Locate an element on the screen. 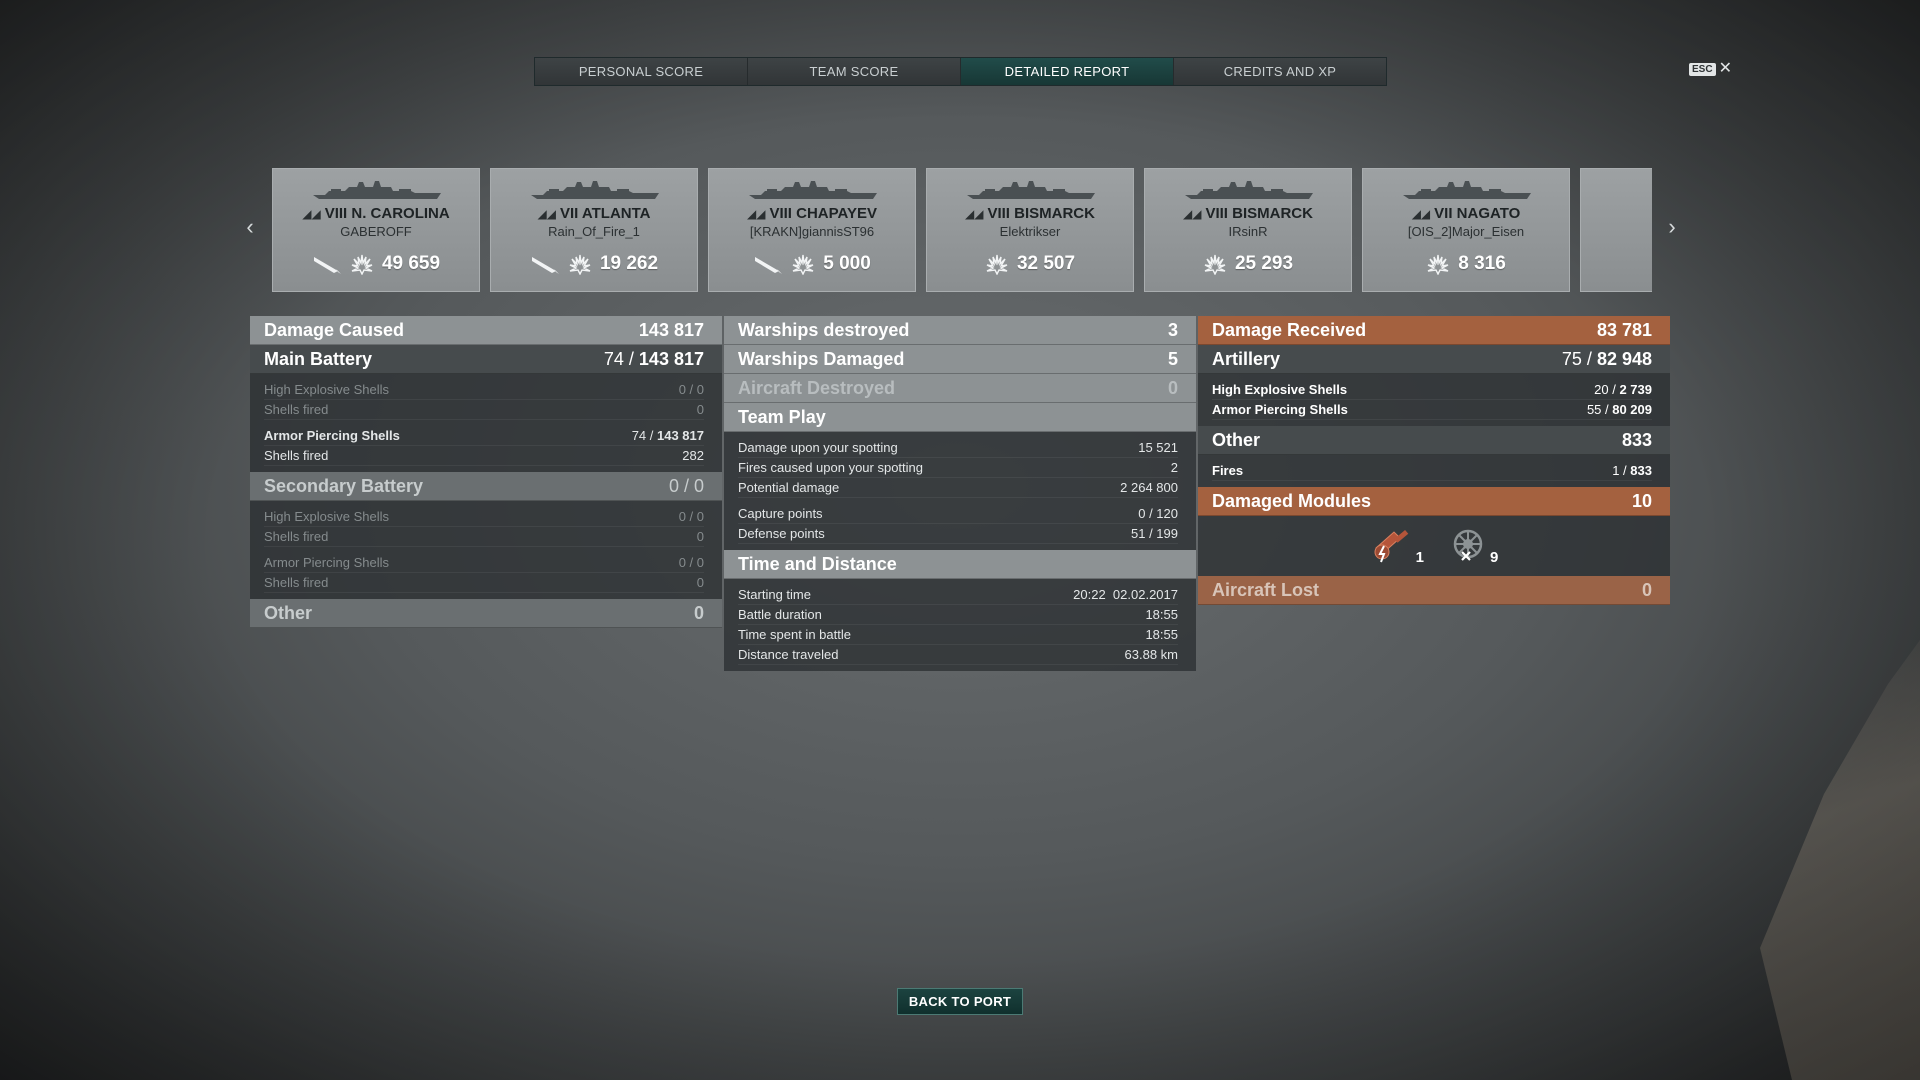 Image resolution: width=1920 pixels, height=1080 pixels. ship-card: ◢◢ VIII CHAPAYEV [KRAKN]giannisST96 5 000 is located at coordinates (812, 230).